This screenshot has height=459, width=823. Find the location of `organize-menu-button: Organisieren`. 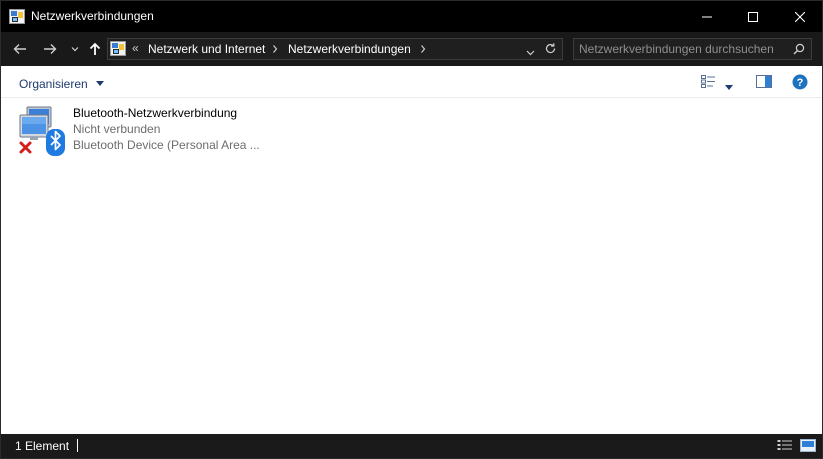

organize-menu-button: Organisieren is located at coordinates (62, 83).